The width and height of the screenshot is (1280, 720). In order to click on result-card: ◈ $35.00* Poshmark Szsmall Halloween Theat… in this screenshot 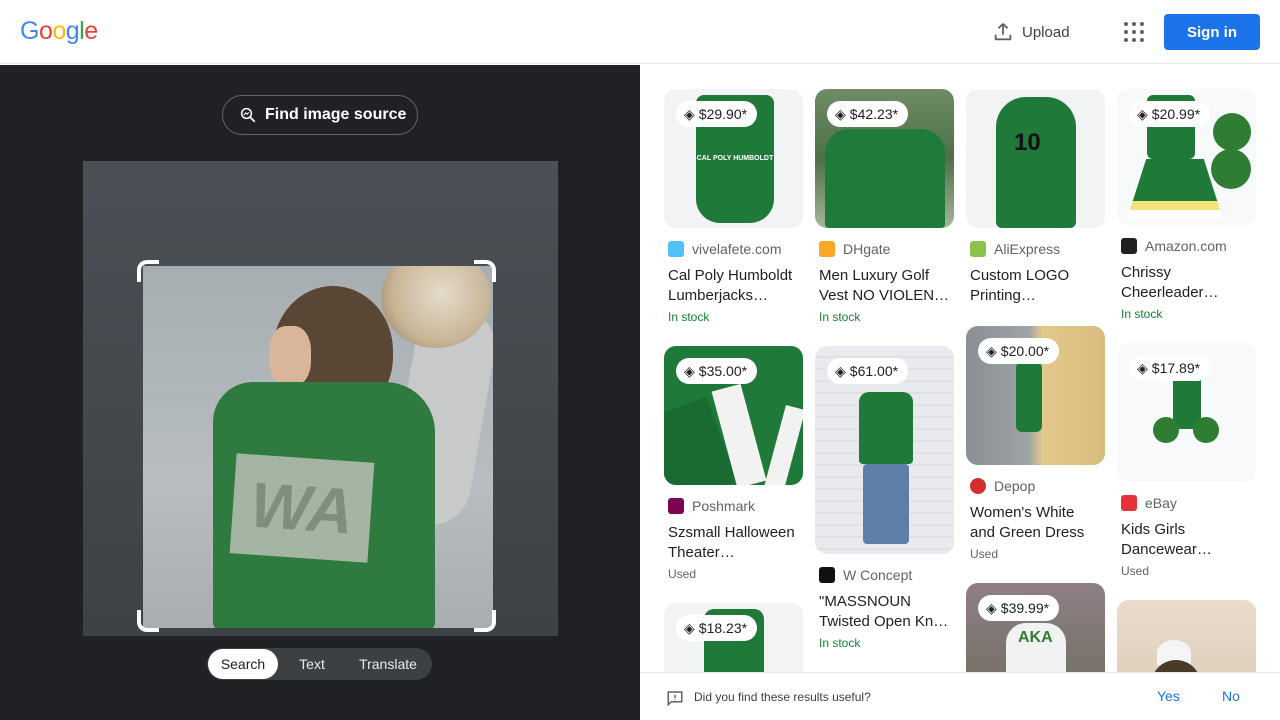, I will do `click(733, 464)`.